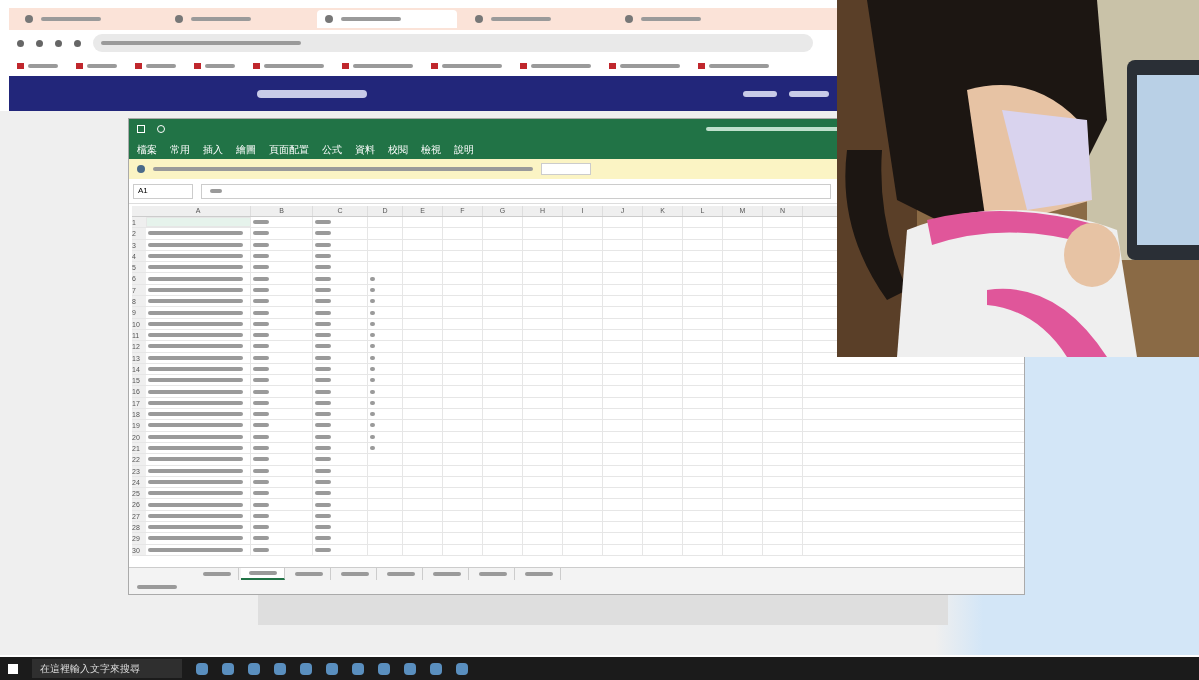 The image size is (1199, 680). I want to click on browser-tab, so click(387, 19).